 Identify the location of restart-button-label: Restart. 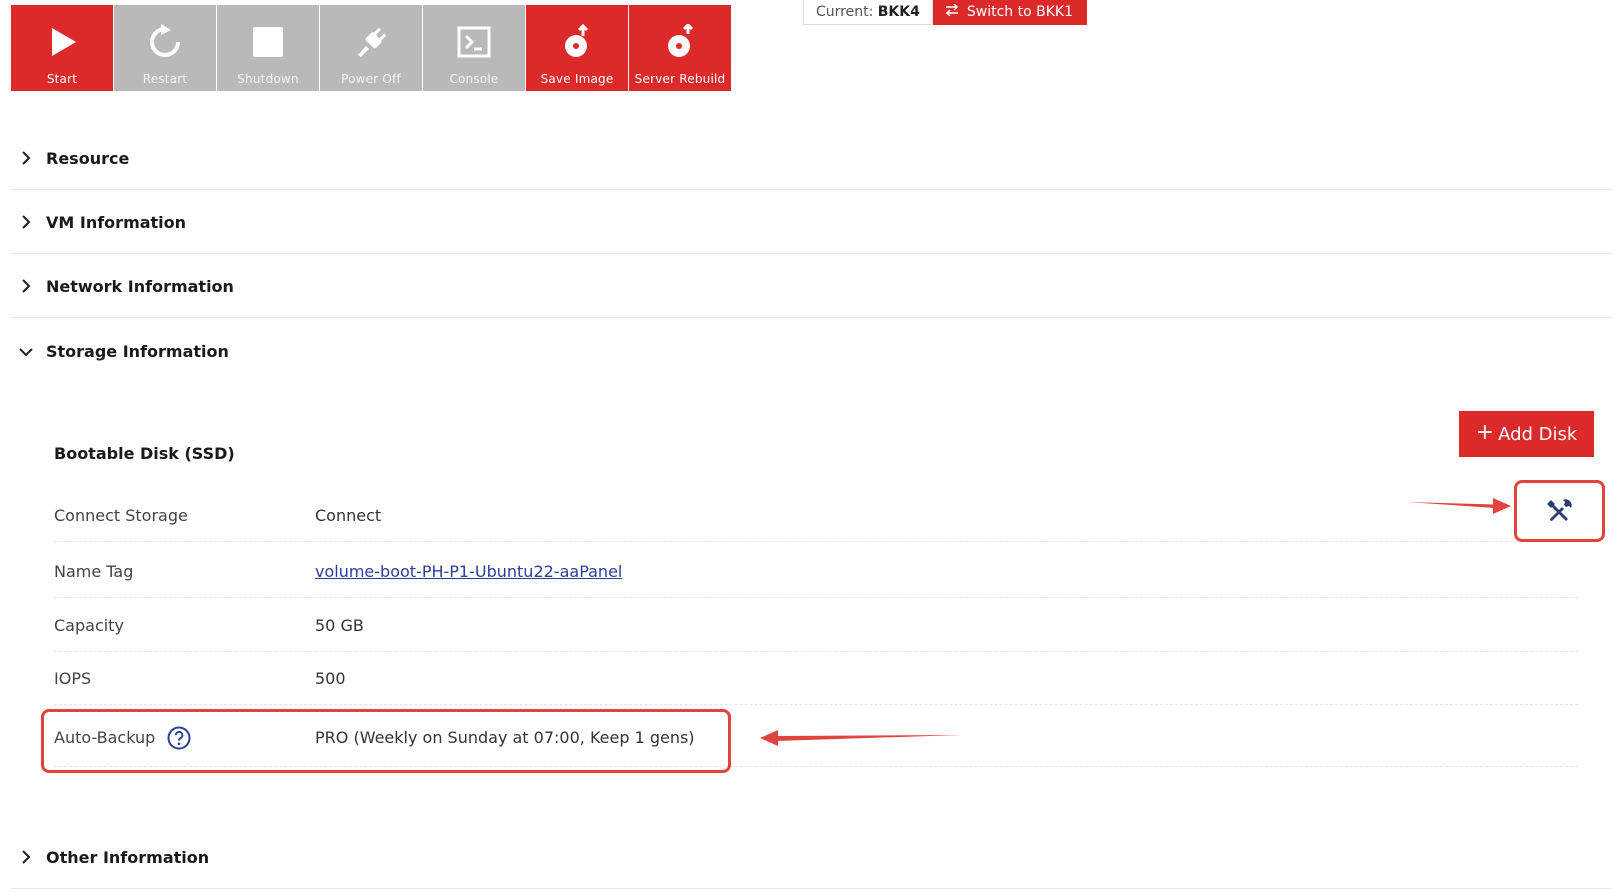
(165, 79).